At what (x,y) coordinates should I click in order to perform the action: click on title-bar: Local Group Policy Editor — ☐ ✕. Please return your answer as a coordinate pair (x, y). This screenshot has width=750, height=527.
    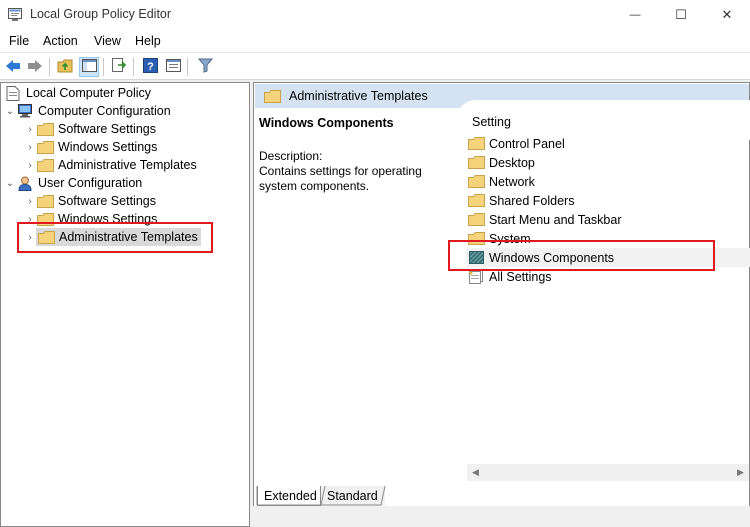
    Looking at the image, I should click on (375, 15).